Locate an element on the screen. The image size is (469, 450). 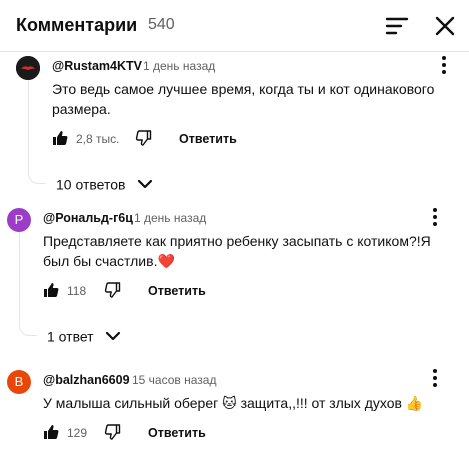
replies-count: 1 ответ is located at coordinates (70, 336).